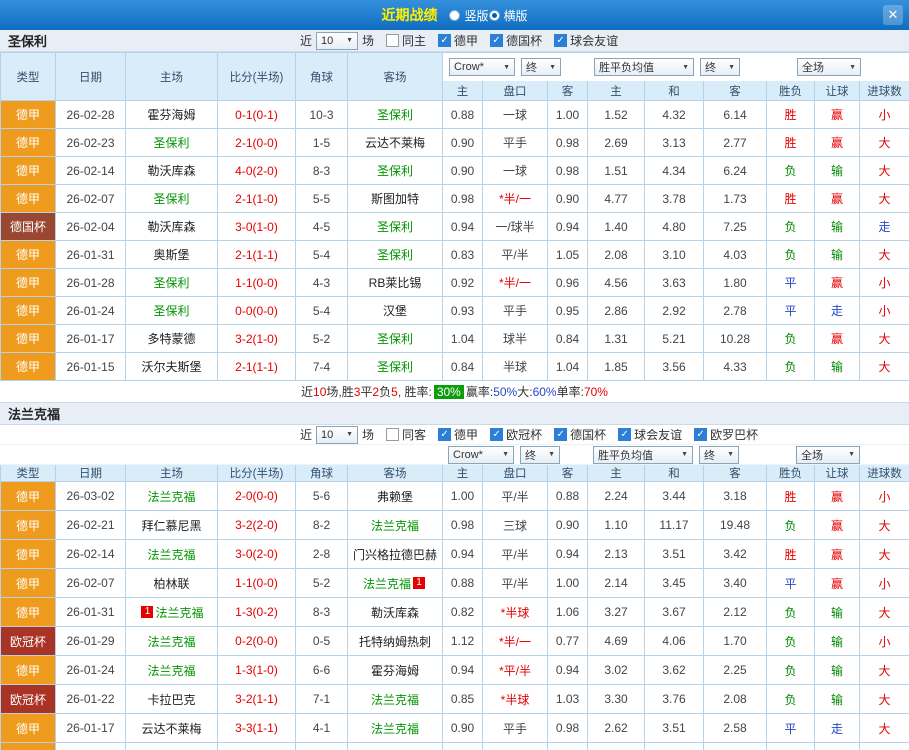 This screenshot has width=909, height=750. Describe the element at coordinates (257, 670) in the screenshot. I see `match-score: 1-3(1-0)` at that location.